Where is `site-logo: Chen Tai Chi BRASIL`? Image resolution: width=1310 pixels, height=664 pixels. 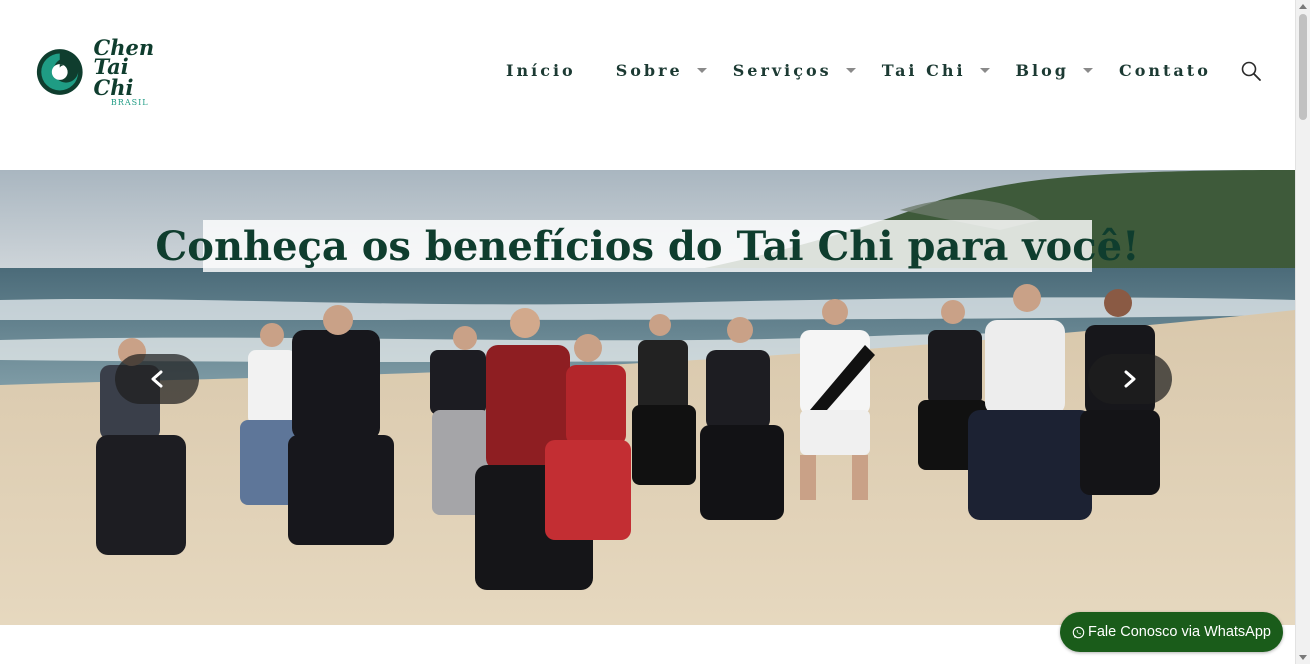
site-logo: Chen Tai Chi BRASIL is located at coordinates (101, 72).